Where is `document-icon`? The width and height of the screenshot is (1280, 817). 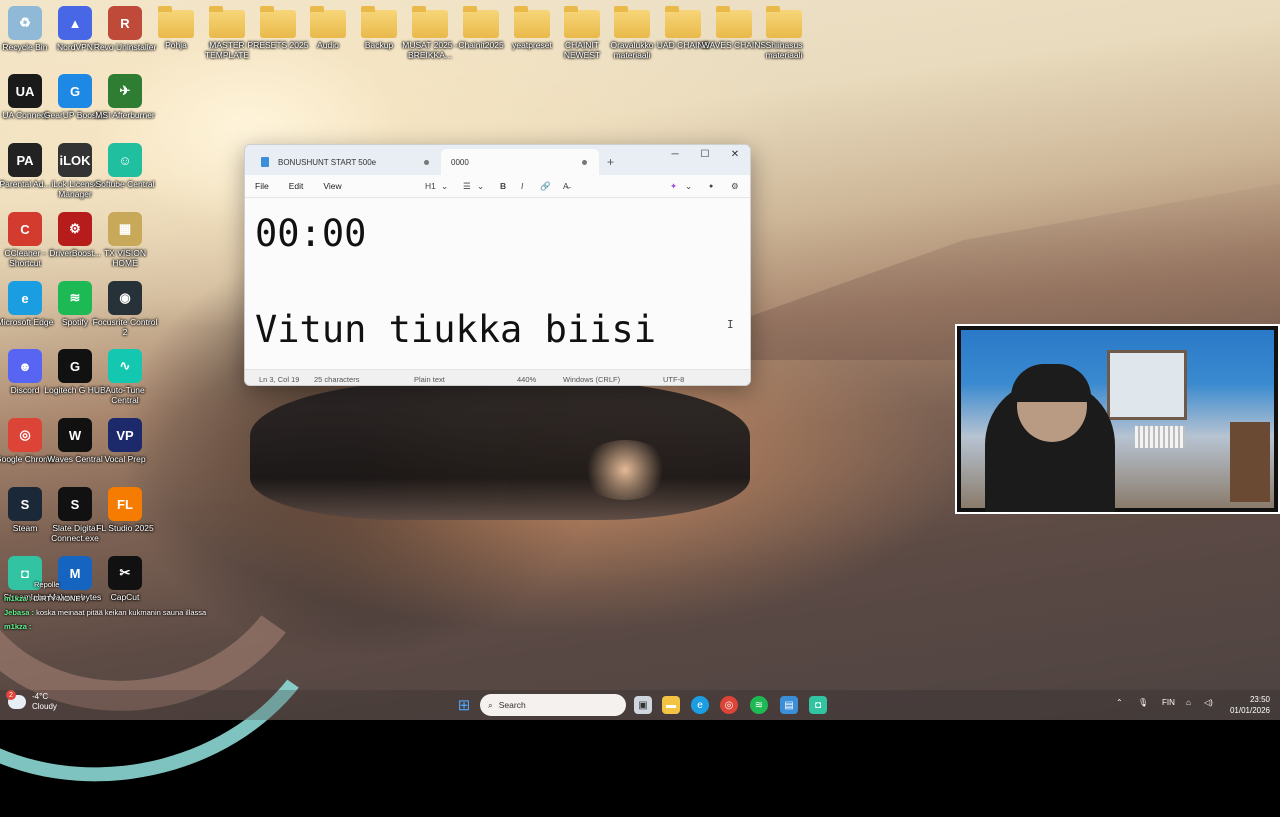 document-icon is located at coordinates (265, 162).